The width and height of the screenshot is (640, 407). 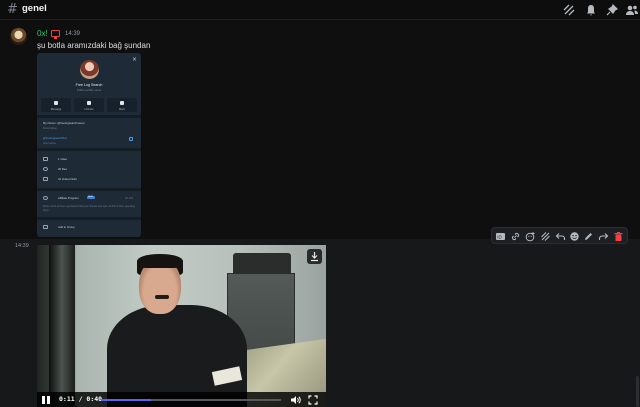 What do you see at coordinates (68, 198) in the screenshot?
I see `affiliate-label: Affiliate Program` at bounding box center [68, 198].